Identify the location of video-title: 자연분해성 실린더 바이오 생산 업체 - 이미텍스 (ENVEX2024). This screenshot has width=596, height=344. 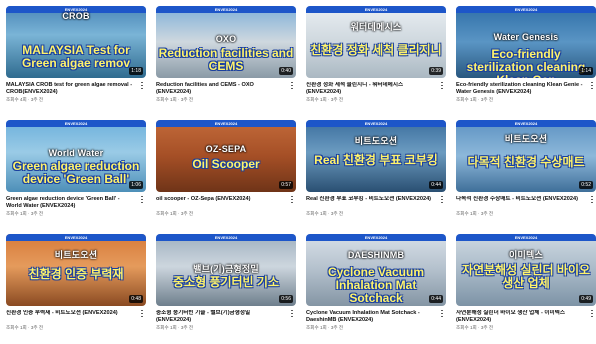
(520, 317).